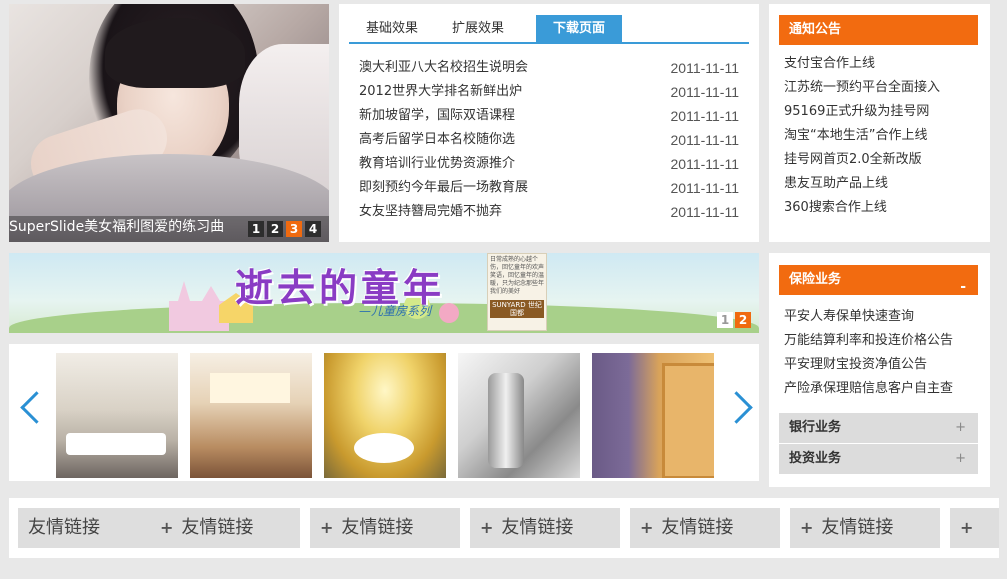 The image size is (1007, 579). What do you see at coordinates (519, 415) in the screenshot?
I see `thumbnail-faucet` at bounding box center [519, 415].